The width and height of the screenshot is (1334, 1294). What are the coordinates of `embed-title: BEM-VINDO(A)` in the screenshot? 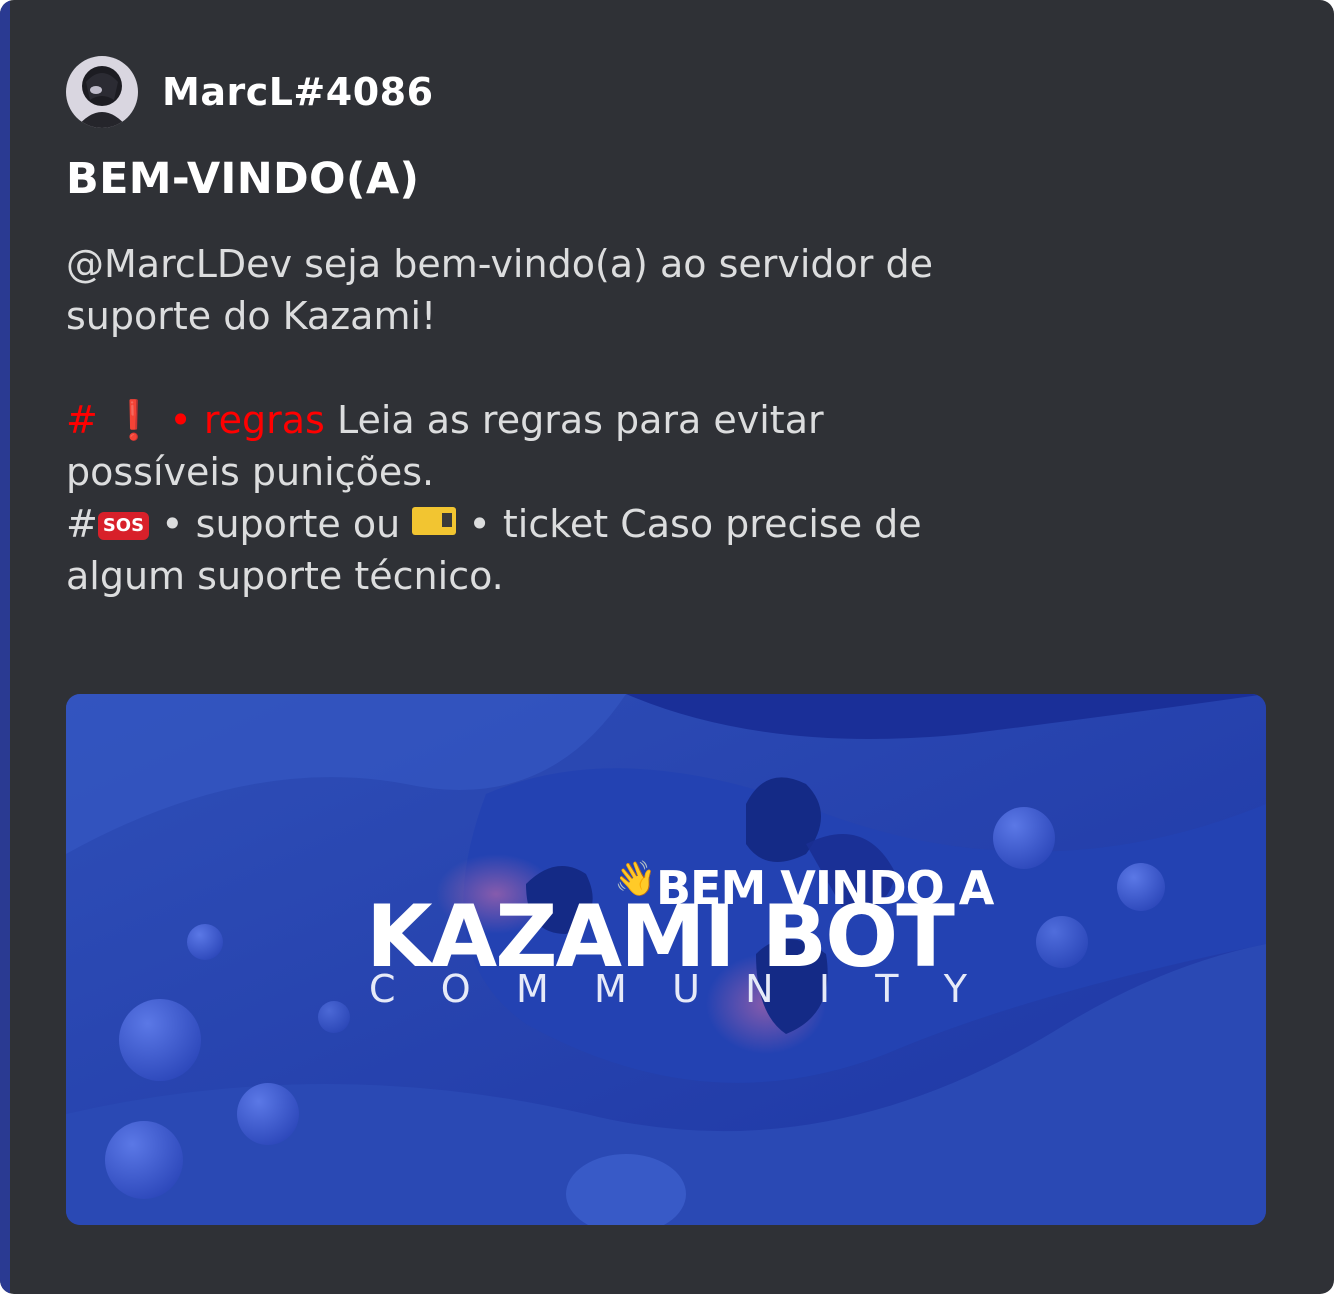 It's located at (243, 179).